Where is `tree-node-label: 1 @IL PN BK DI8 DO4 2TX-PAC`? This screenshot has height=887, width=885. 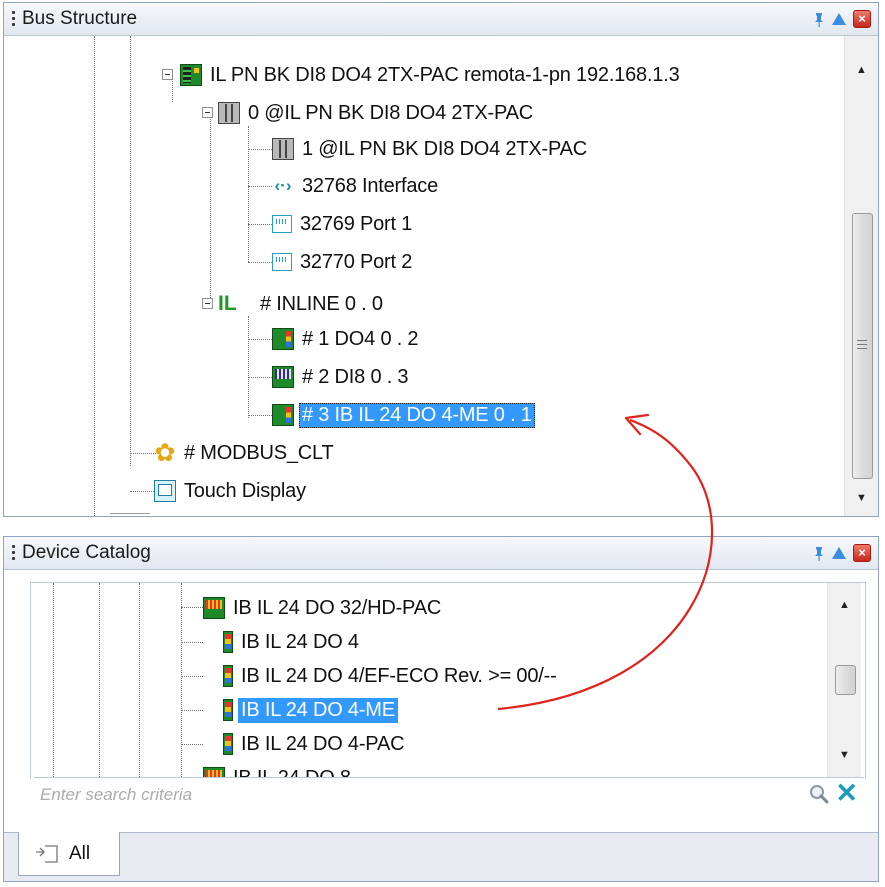 tree-node-label: 1 @IL PN BK DI8 DO4 2TX-PAC is located at coordinates (444, 148).